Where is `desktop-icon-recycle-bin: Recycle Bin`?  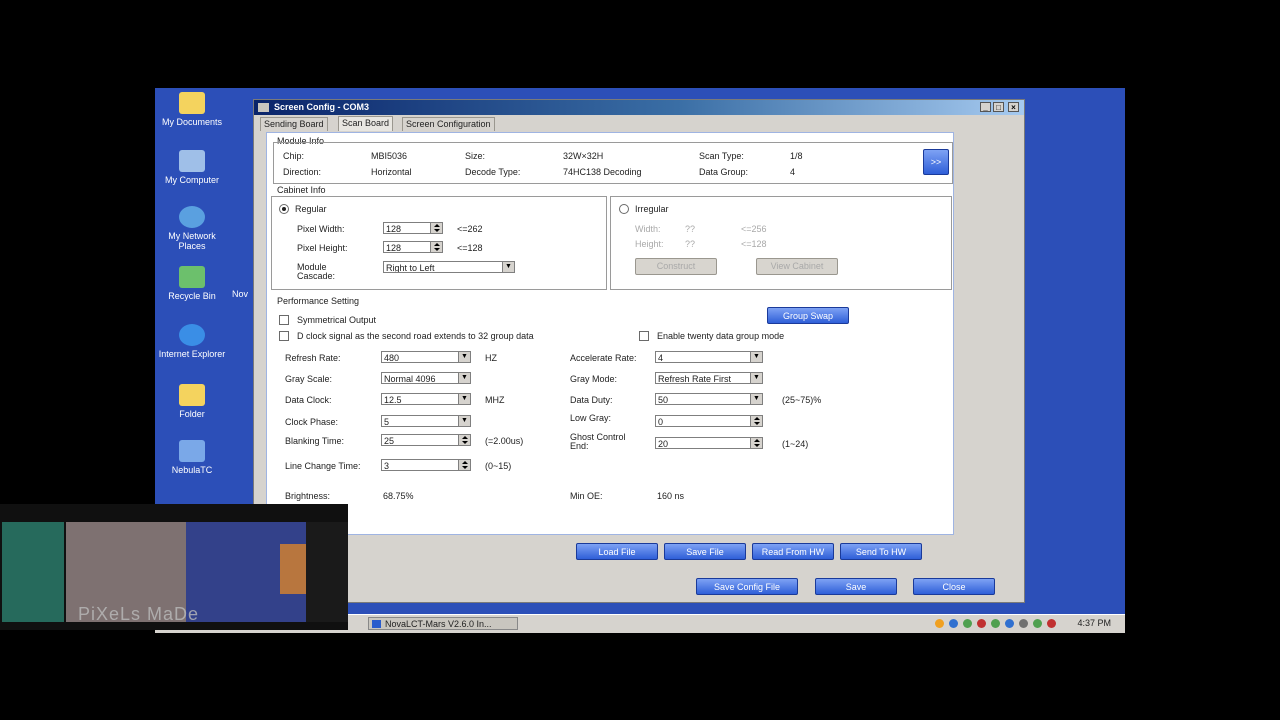
desktop-icon-recycle-bin: Recycle Bin is located at coordinates (192, 283).